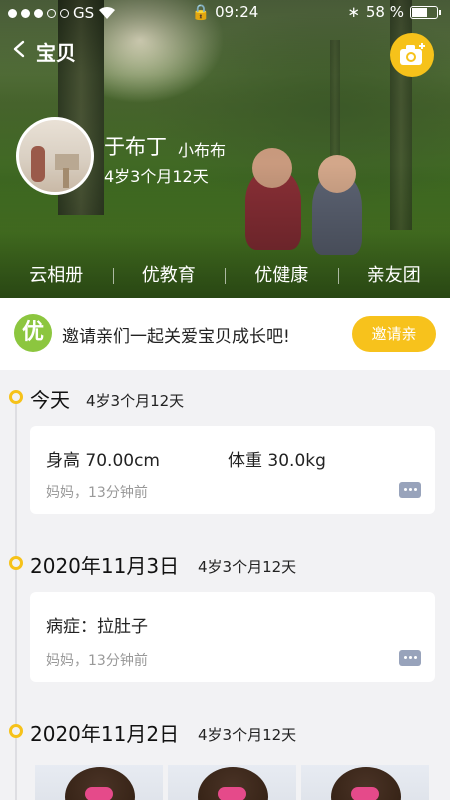  What do you see at coordinates (56, 53) in the screenshot?
I see `page-title: 宝贝` at bounding box center [56, 53].